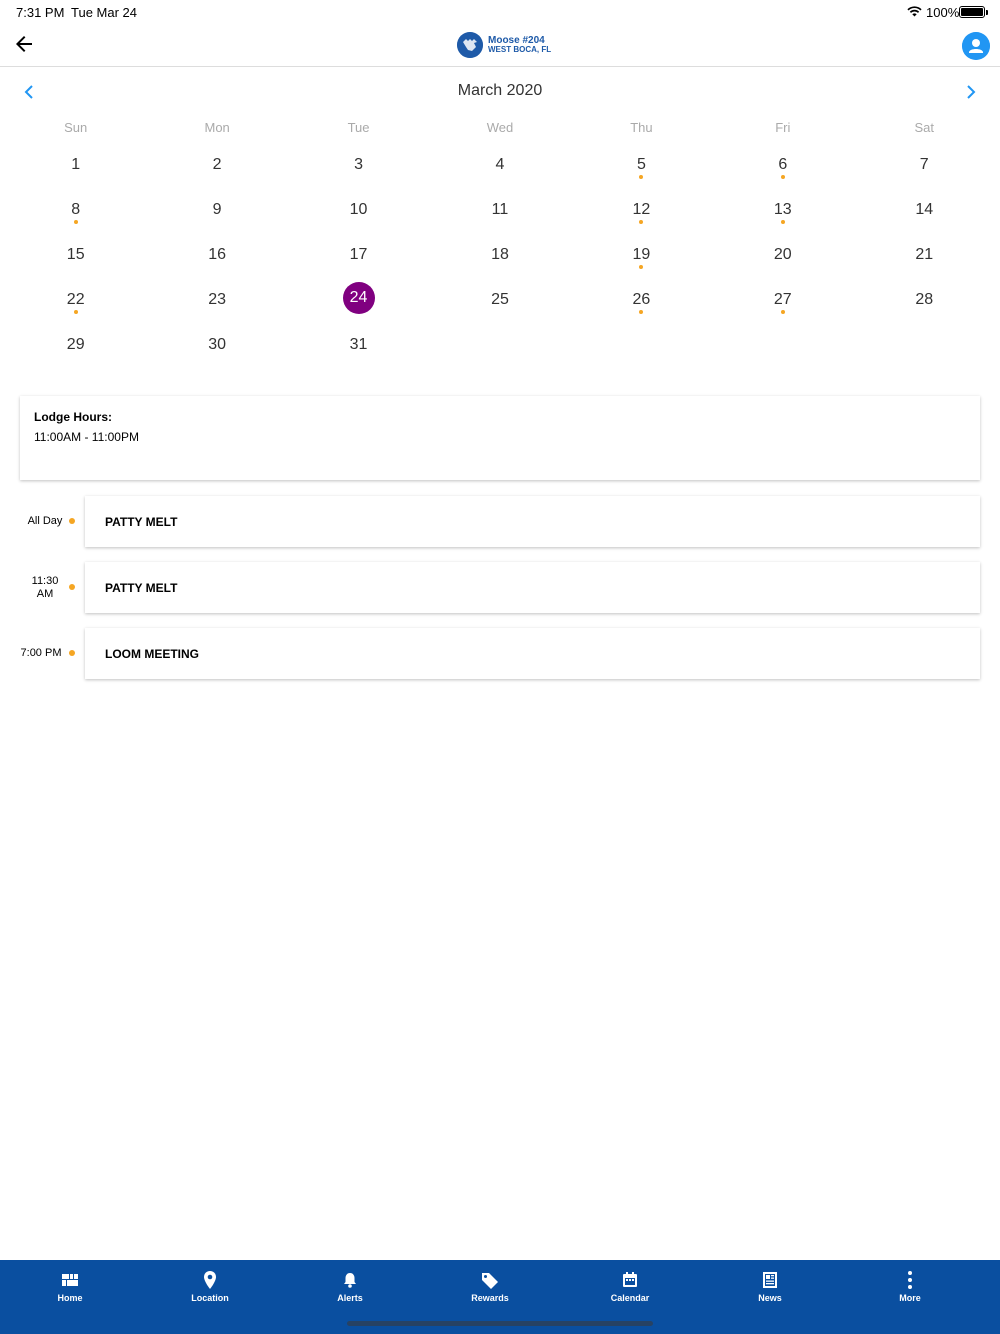  Describe the element at coordinates (75, 257) in the screenshot. I see `calendar-day: 15` at that location.